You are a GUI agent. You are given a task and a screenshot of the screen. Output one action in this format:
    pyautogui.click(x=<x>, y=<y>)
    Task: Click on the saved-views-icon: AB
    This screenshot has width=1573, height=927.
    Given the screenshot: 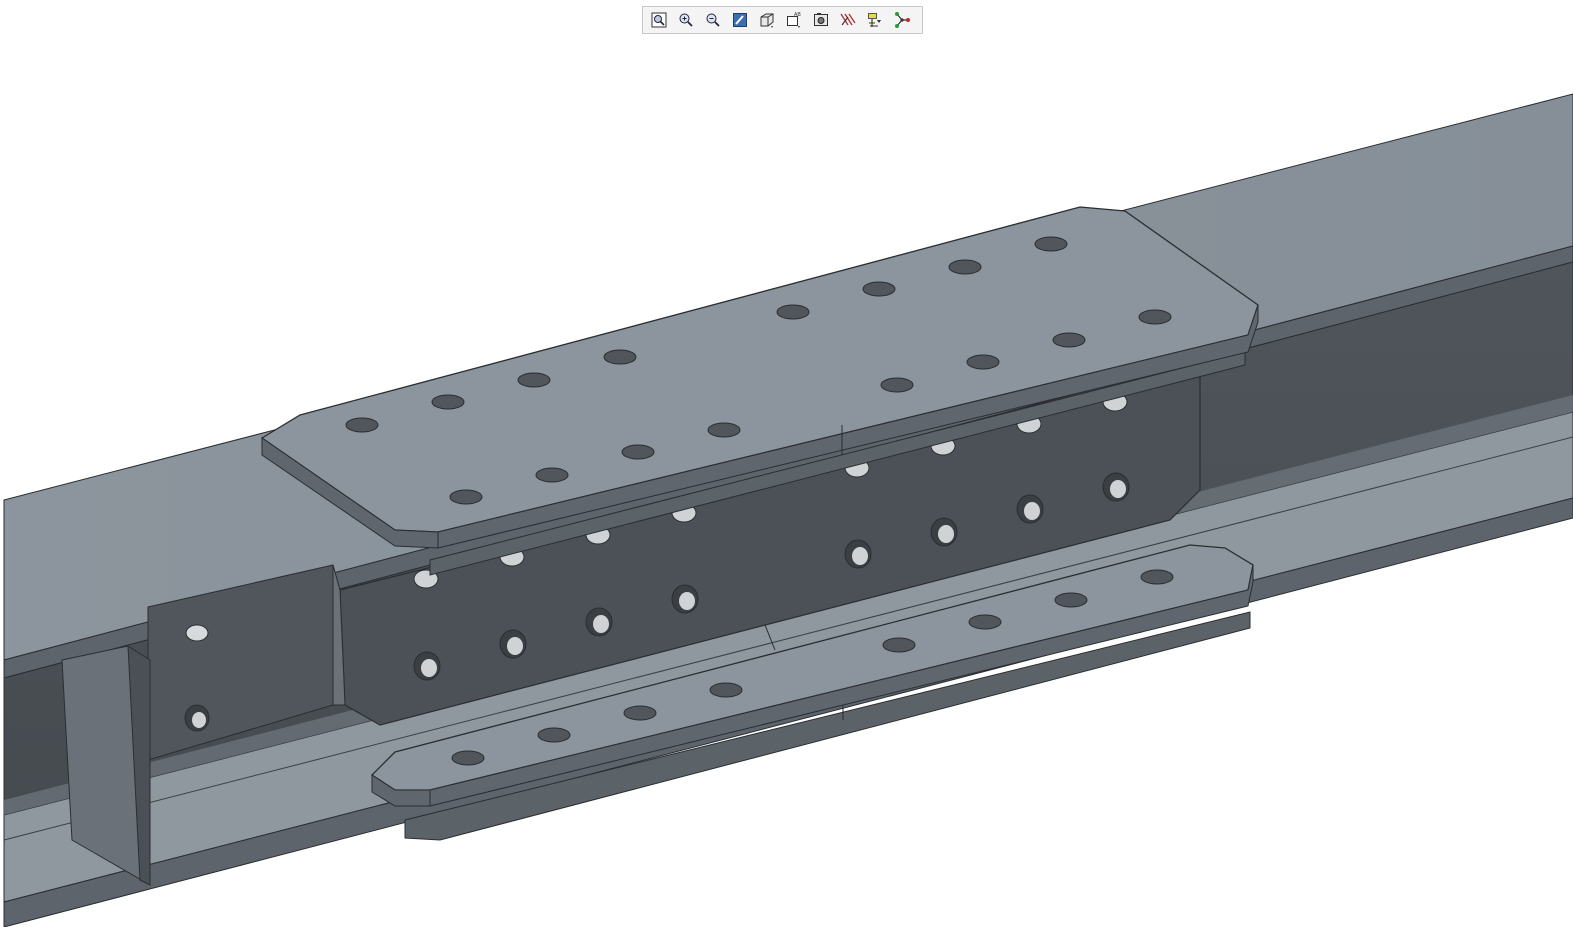 What is the action you would take?
    pyautogui.click(x=794, y=20)
    